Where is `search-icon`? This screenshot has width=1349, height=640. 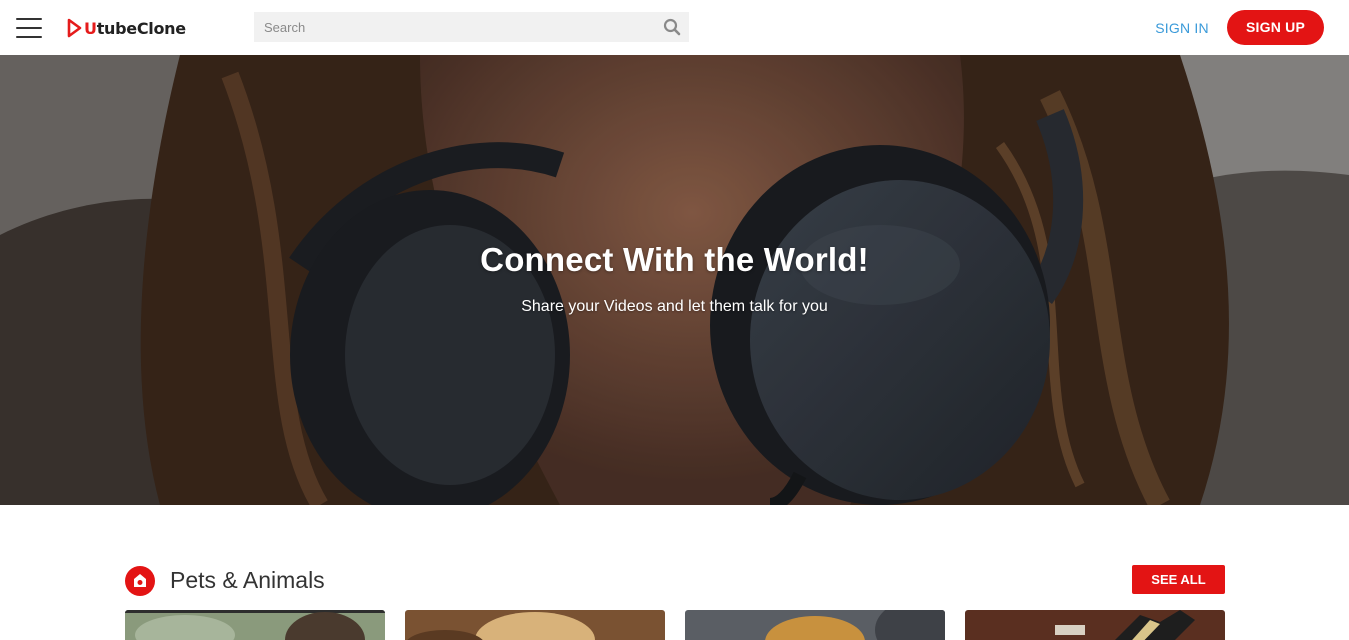 search-icon is located at coordinates (672, 27).